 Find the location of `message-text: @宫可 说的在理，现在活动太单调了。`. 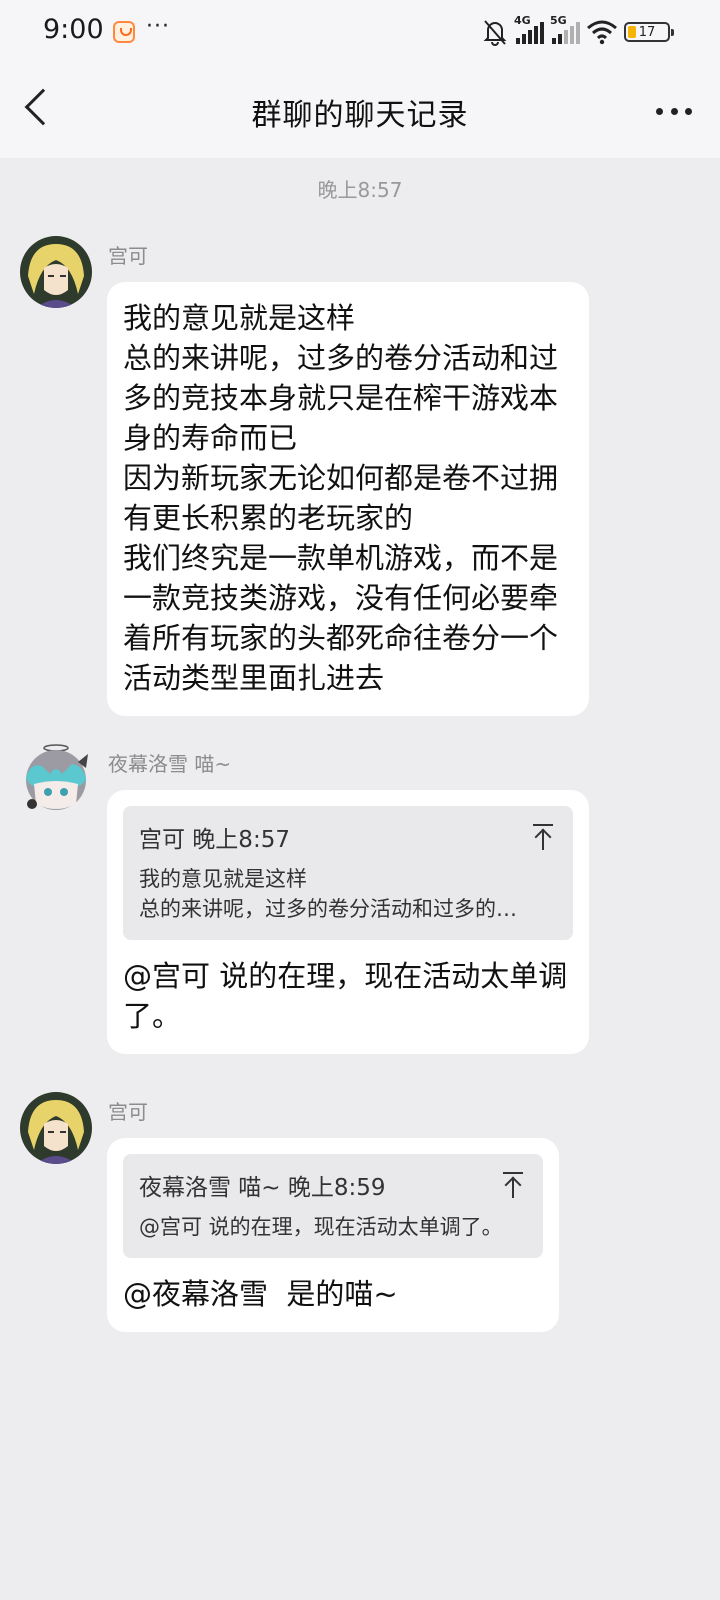

message-text: @宫可 说的在理，现在活动太单调了。 is located at coordinates (345, 996).